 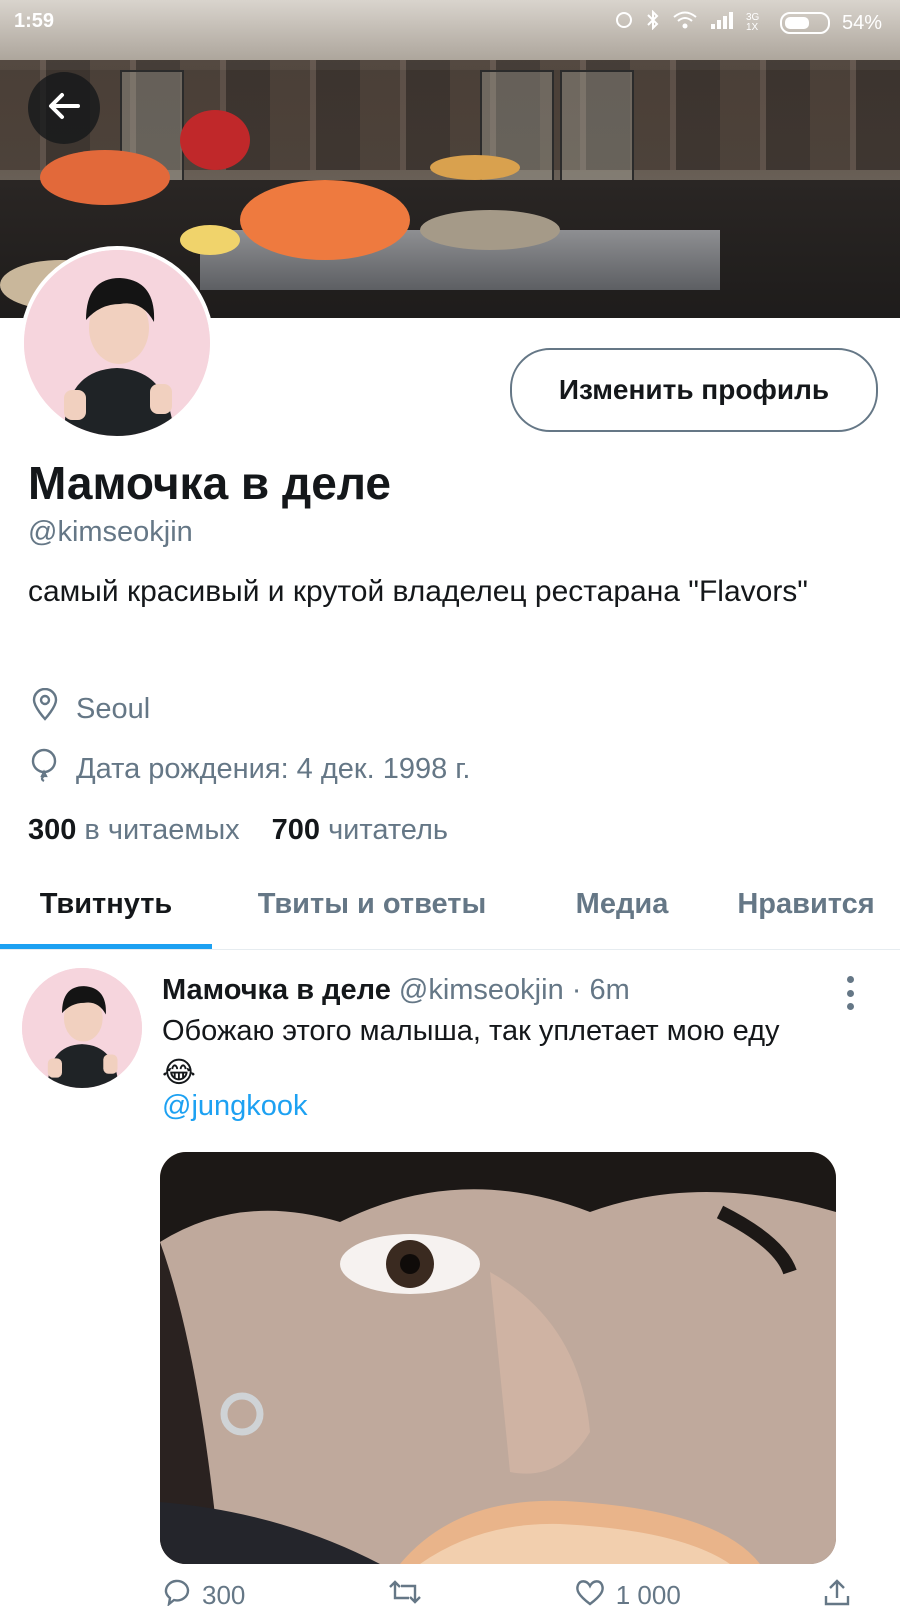 What do you see at coordinates (694, 390) in the screenshot?
I see `edit-profile-button: Изменить профиль` at bounding box center [694, 390].